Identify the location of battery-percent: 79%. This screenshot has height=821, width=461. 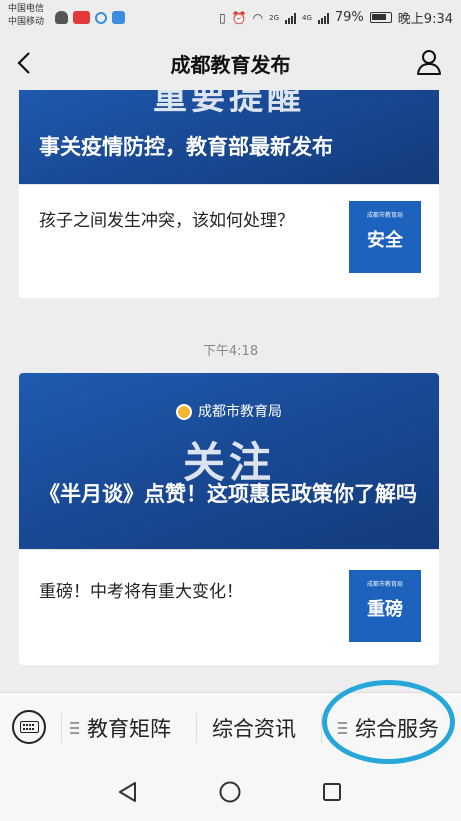
(349, 17).